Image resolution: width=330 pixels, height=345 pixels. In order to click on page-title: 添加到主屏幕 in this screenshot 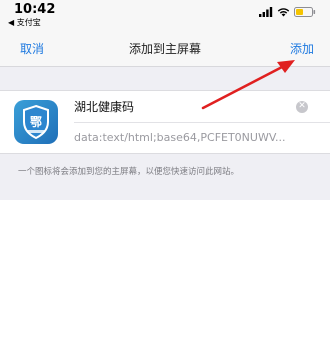, I will do `click(164, 49)`.